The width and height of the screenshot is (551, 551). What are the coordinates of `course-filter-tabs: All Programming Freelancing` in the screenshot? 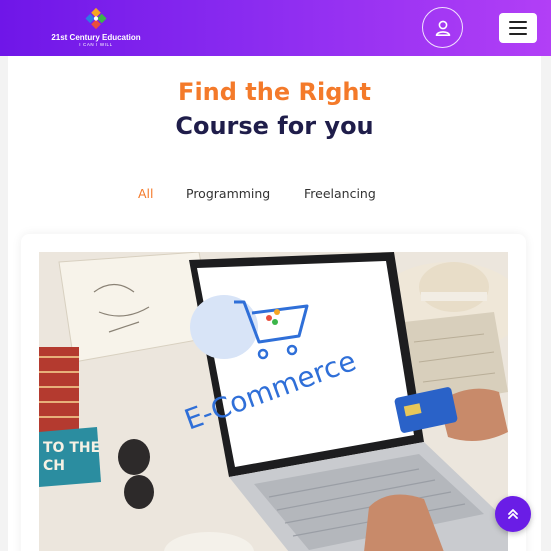 It's located at (274, 195).